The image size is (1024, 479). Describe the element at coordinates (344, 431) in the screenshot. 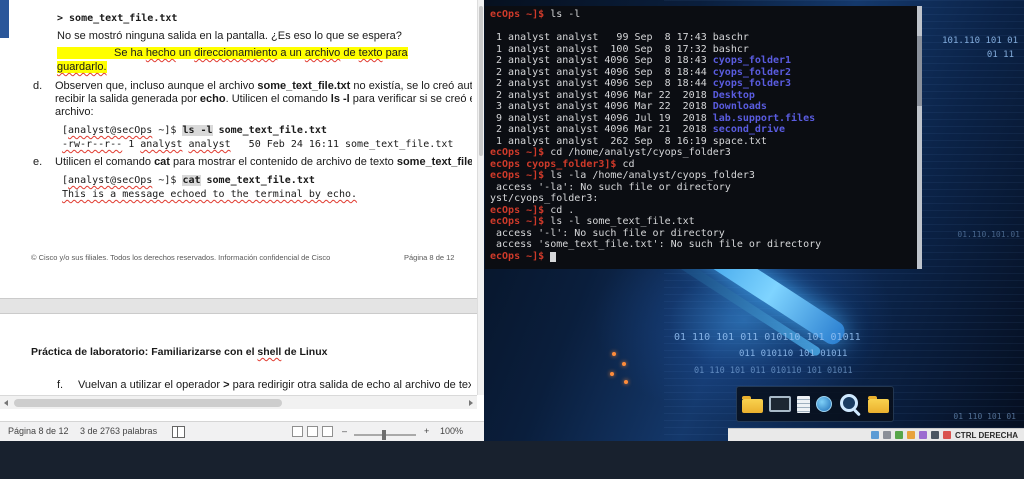

I see `zoom-out-button: –` at that location.